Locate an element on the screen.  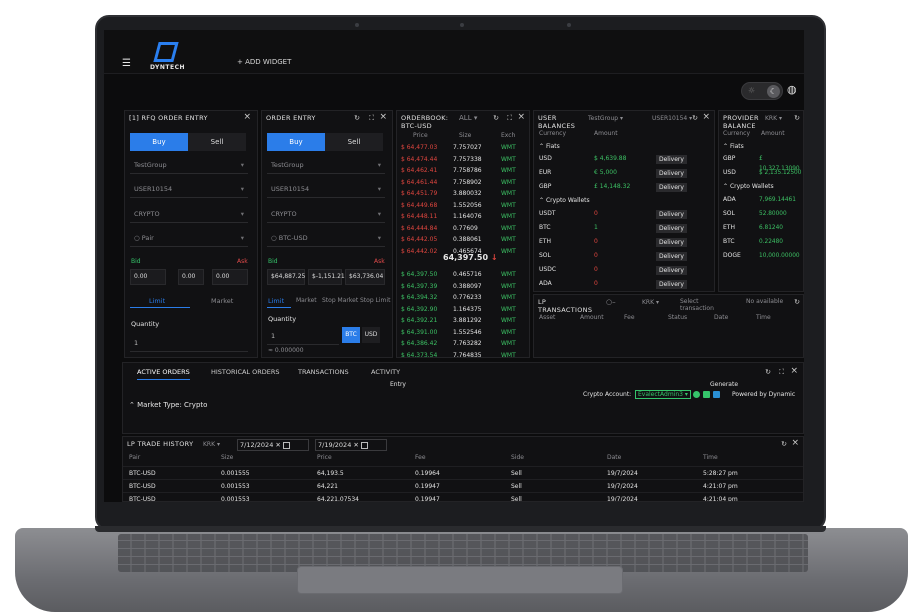
orderbook-row: $ 64,461.44 7.758902 WMT is located at coordinates (462, 183).